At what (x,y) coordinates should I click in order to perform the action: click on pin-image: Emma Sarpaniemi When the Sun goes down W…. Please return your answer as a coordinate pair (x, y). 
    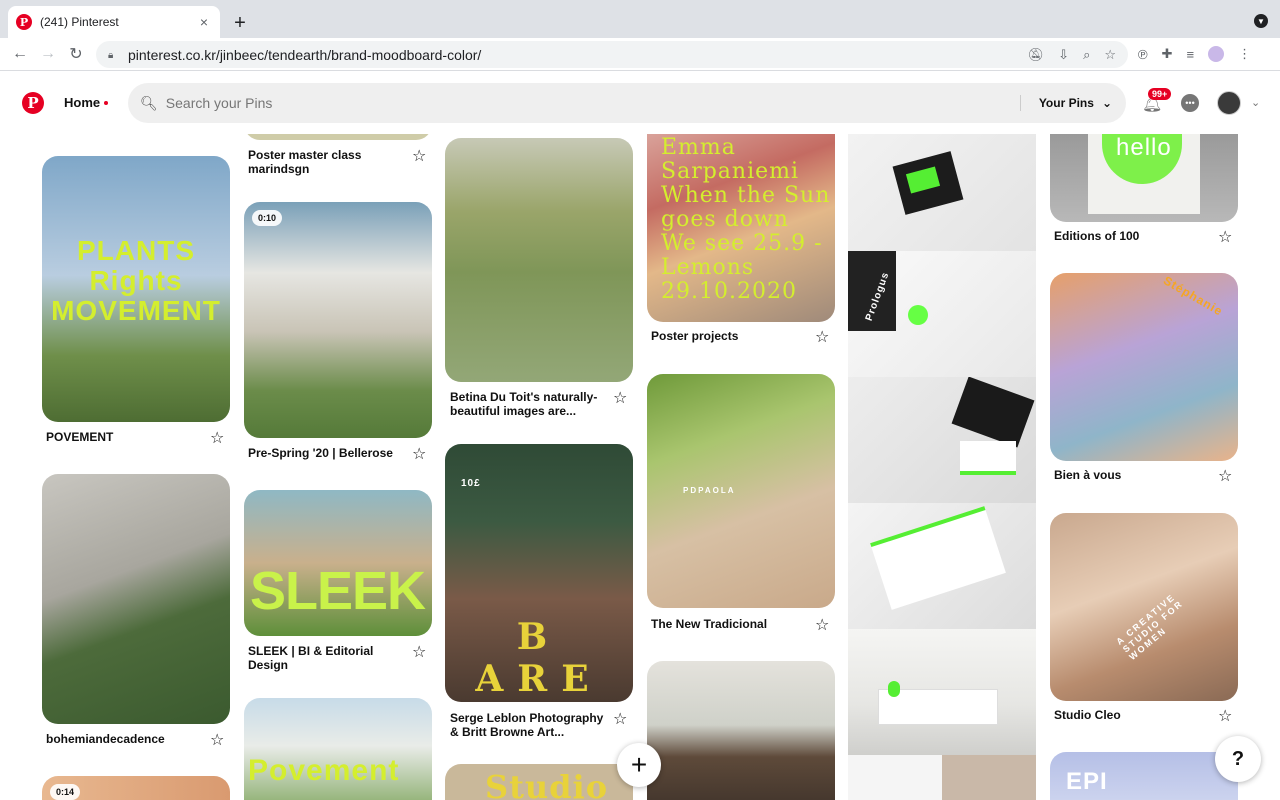
    Looking at the image, I should click on (741, 228).